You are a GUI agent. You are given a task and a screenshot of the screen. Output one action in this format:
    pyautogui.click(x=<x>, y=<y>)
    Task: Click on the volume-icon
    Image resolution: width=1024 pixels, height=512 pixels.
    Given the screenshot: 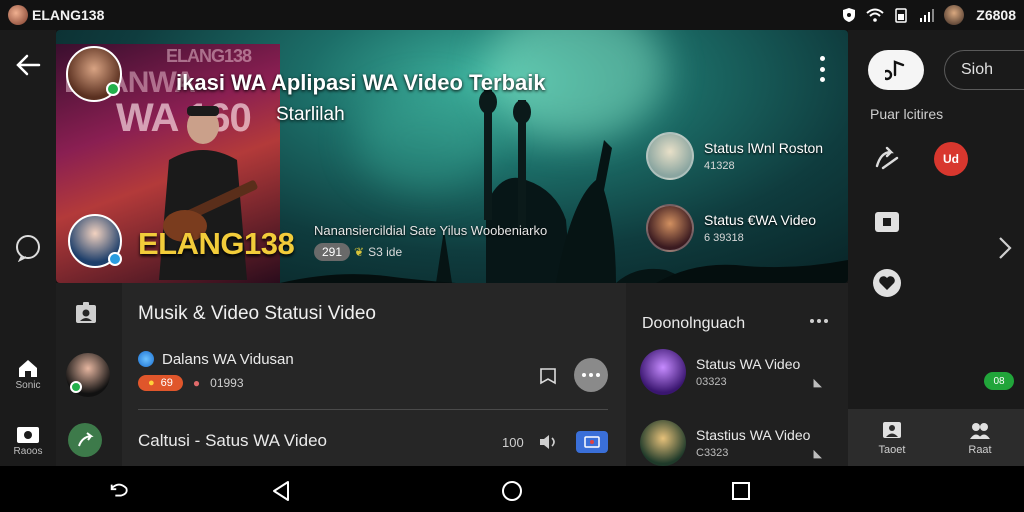 What is the action you would take?
    pyautogui.click(x=549, y=442)
    